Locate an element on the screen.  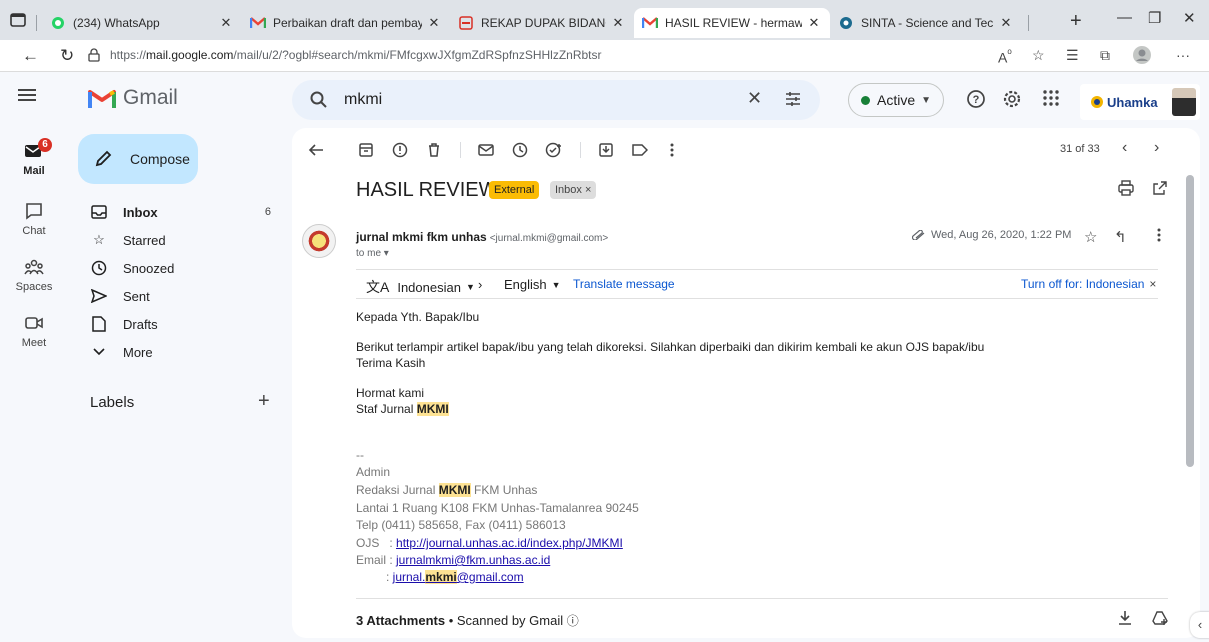
paperclip-icon is located at coordinates (921, 235).